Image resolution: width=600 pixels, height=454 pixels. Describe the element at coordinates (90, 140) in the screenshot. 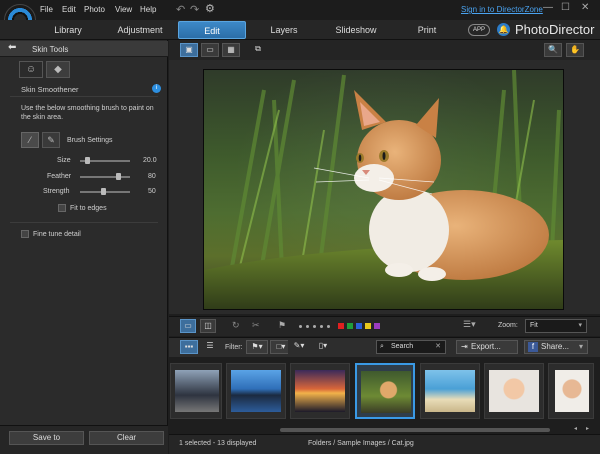

I see `brush-settings-label: Brush Settings` at that location.